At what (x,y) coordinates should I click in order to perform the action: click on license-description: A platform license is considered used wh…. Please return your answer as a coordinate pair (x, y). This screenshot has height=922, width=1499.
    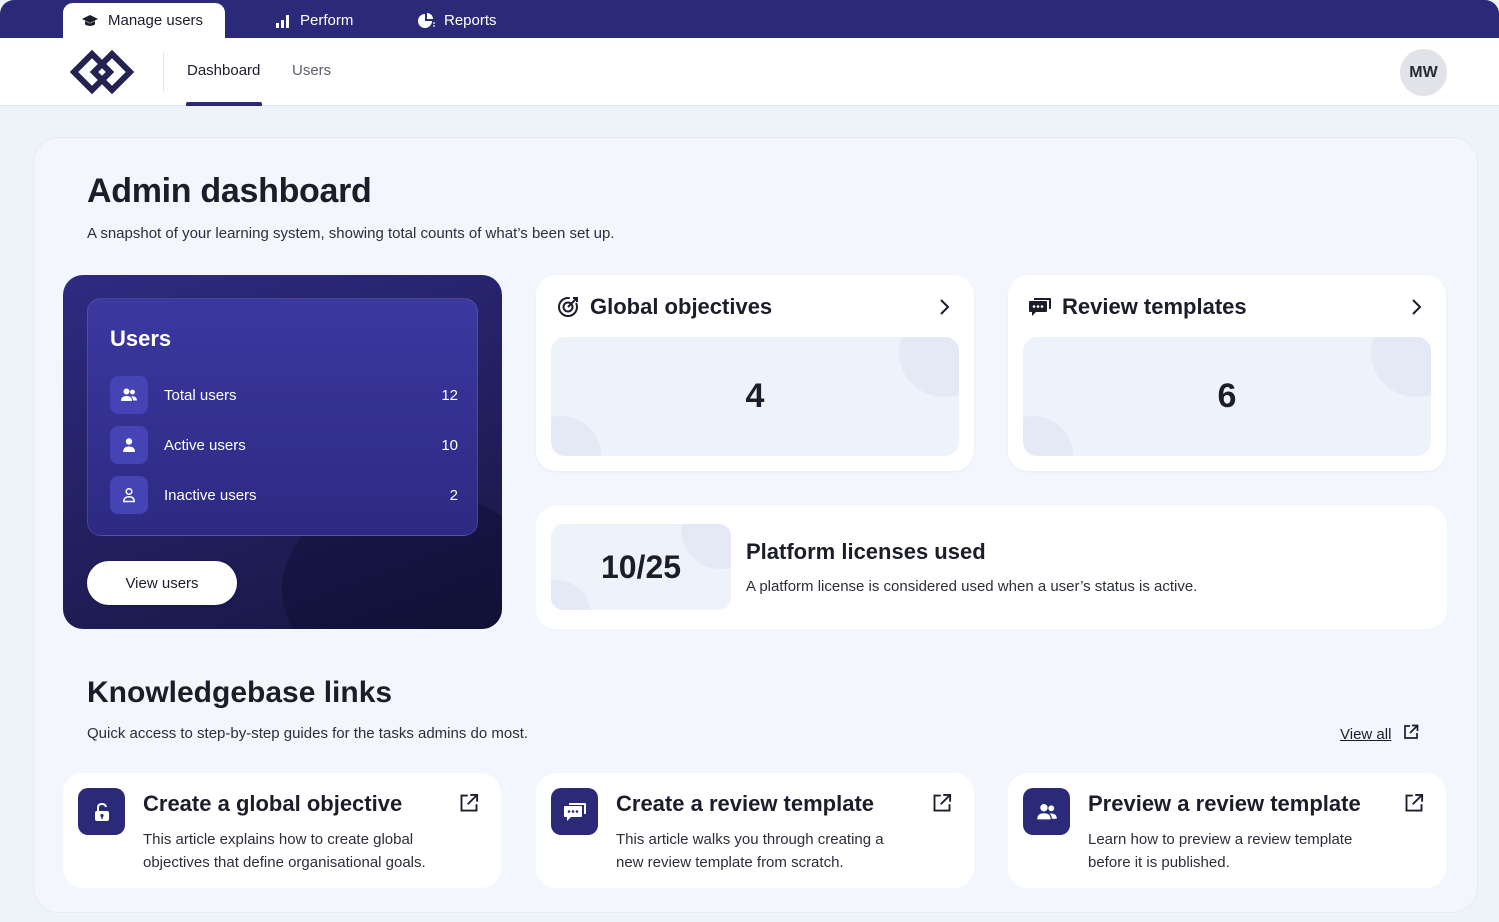
    Looking at the image, I should click on (972, 586).